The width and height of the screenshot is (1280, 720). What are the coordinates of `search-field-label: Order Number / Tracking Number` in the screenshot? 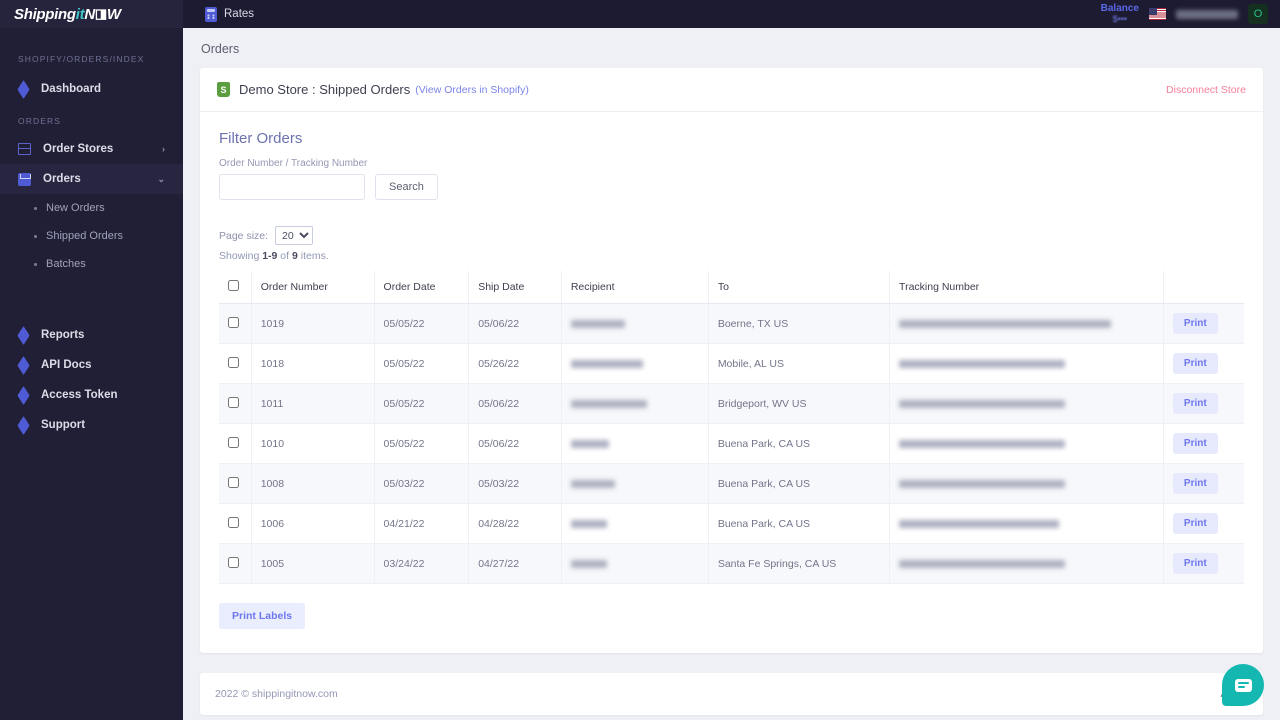 It's located at (293, 163).